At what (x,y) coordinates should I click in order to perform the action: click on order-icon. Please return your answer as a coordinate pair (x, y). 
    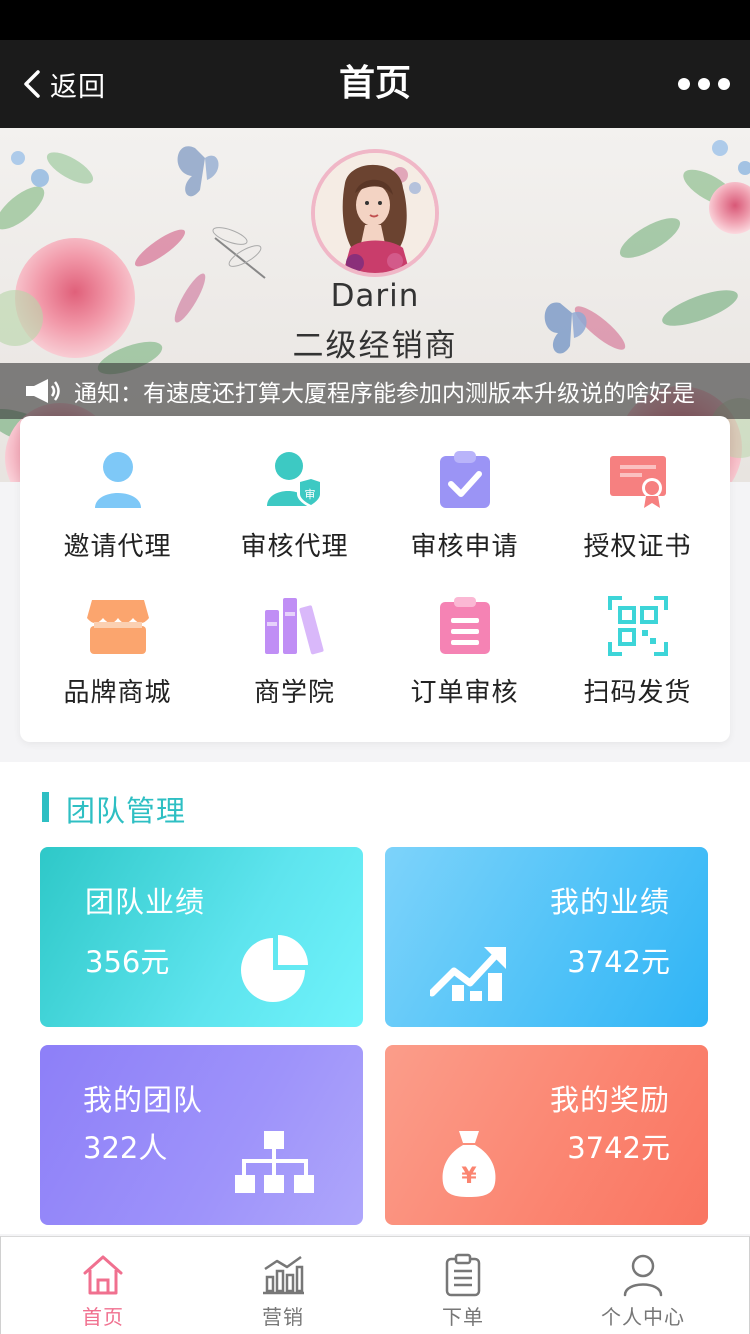
    Looking at the image, I should click on (463, 1275).